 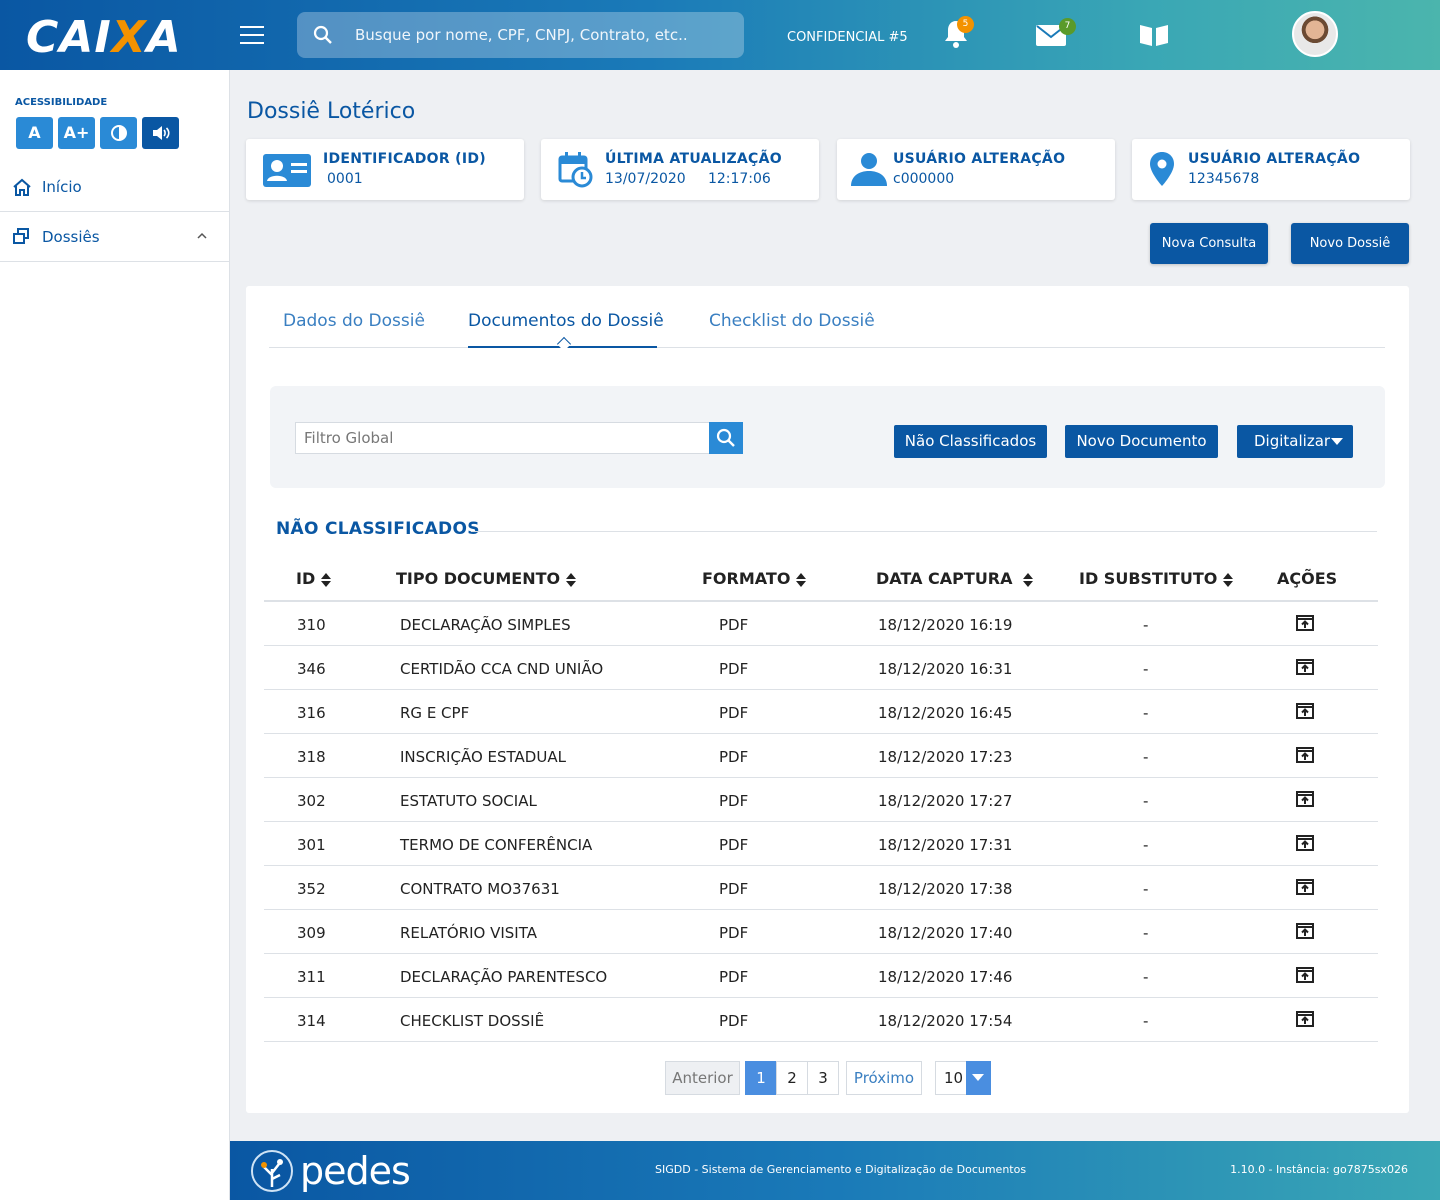 I want to click on font-normal-button: A, so click(x=34, y=133).